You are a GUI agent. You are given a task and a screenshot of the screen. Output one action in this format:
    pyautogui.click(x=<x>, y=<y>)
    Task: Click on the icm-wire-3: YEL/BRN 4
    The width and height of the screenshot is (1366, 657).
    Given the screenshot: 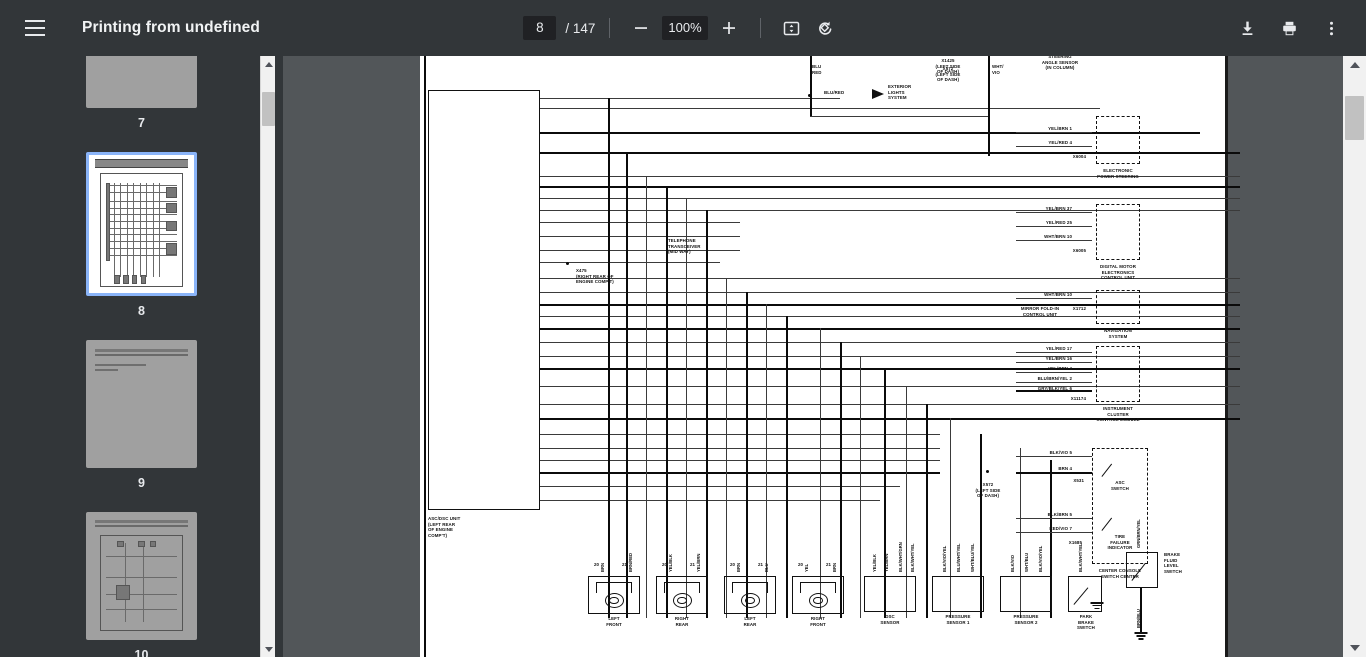 What is the action you would take?
    pyautogui.click(x=1060, y=368)
    